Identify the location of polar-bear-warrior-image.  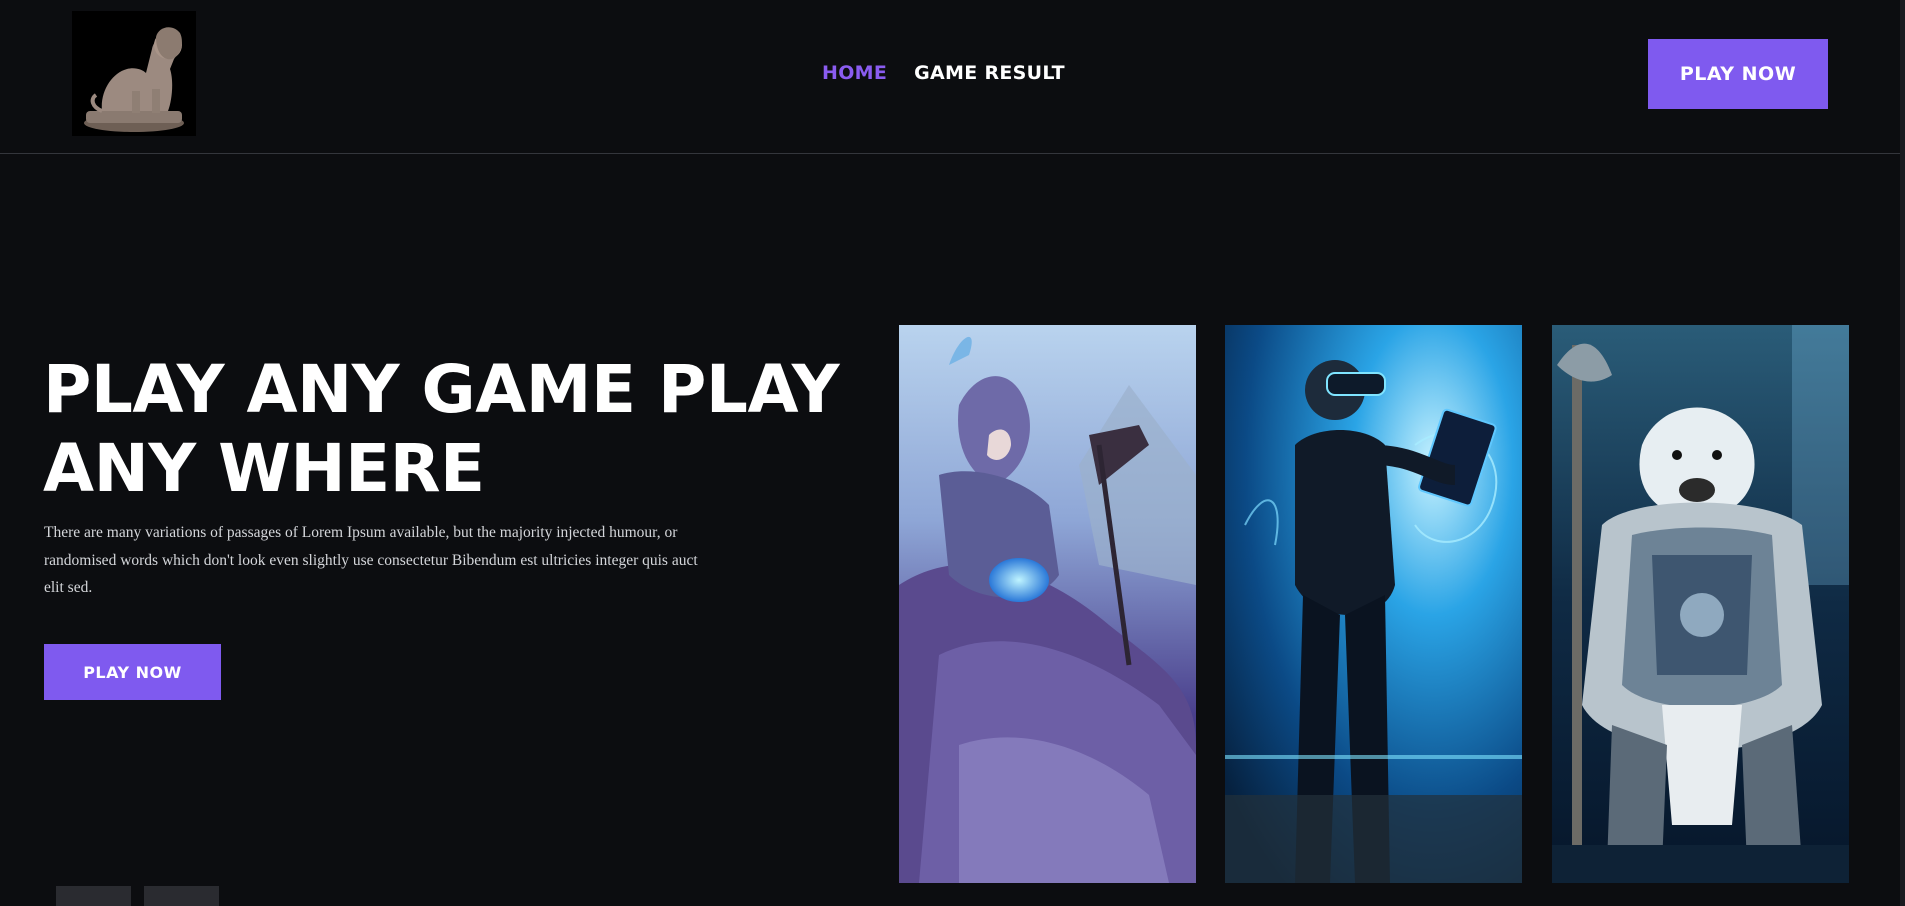
(1700, 604).